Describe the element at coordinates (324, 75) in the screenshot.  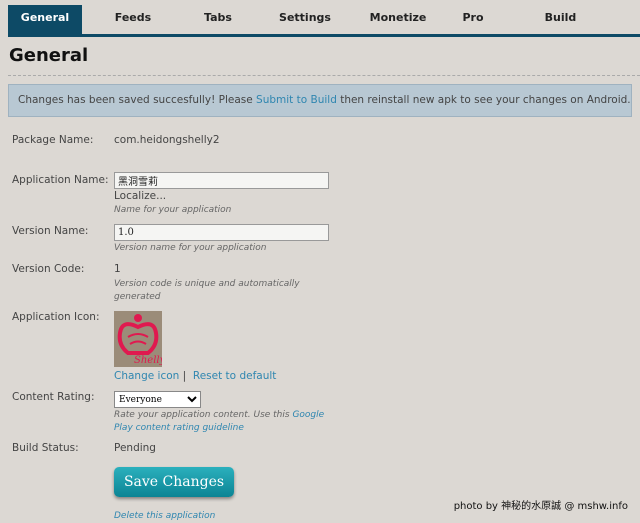
I see `divider` at that location.